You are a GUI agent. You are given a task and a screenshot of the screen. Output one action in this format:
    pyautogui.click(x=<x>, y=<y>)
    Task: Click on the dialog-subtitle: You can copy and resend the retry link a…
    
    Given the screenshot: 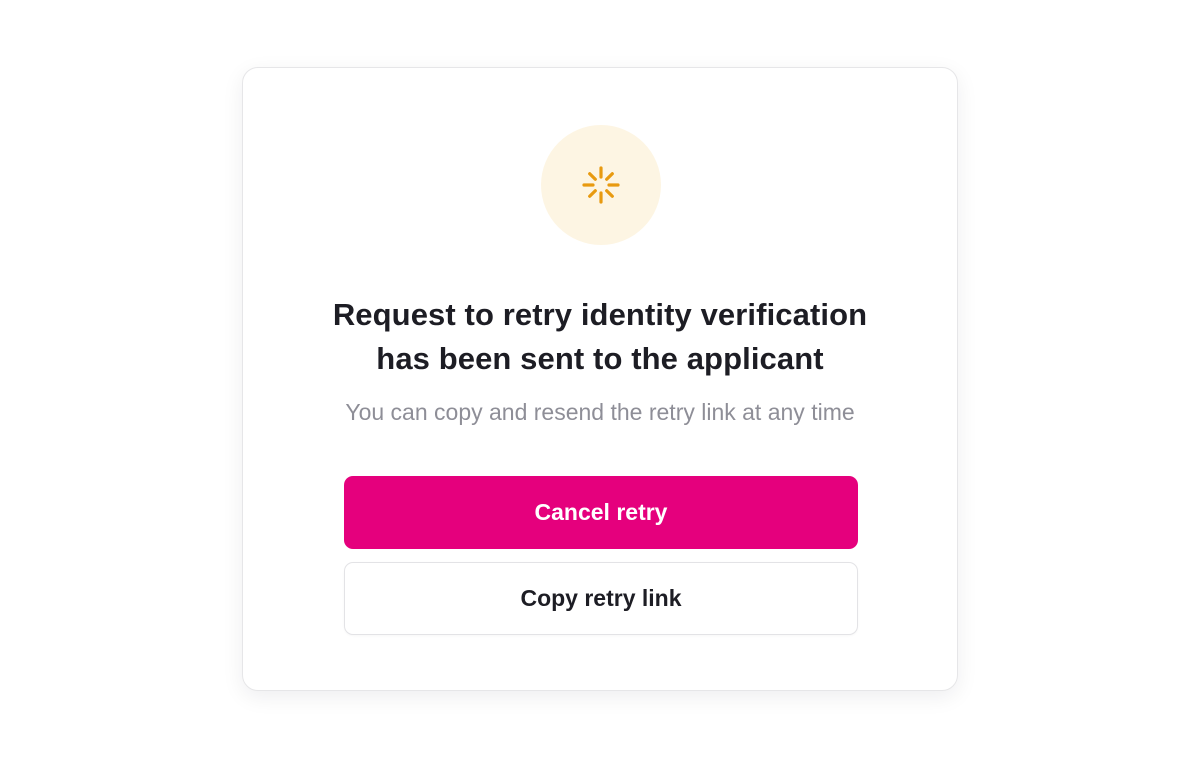 What is the action you would take?
    pyautogui.click(x=600, y=412)
    